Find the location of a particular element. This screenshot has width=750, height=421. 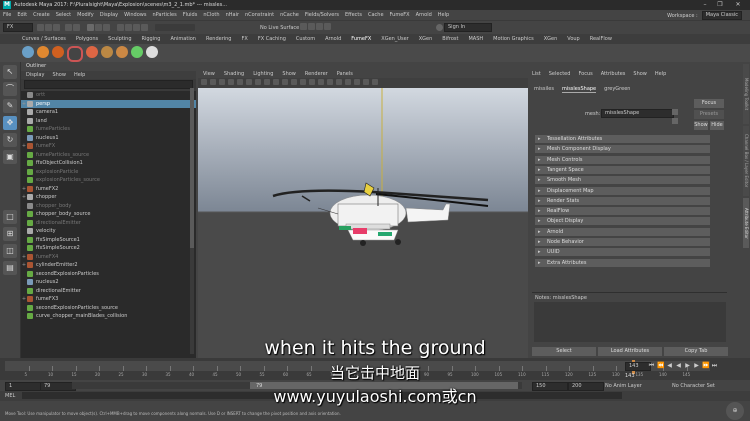

outliner-item: ffxSimpleSource1 is located at coordinates (108, 240).